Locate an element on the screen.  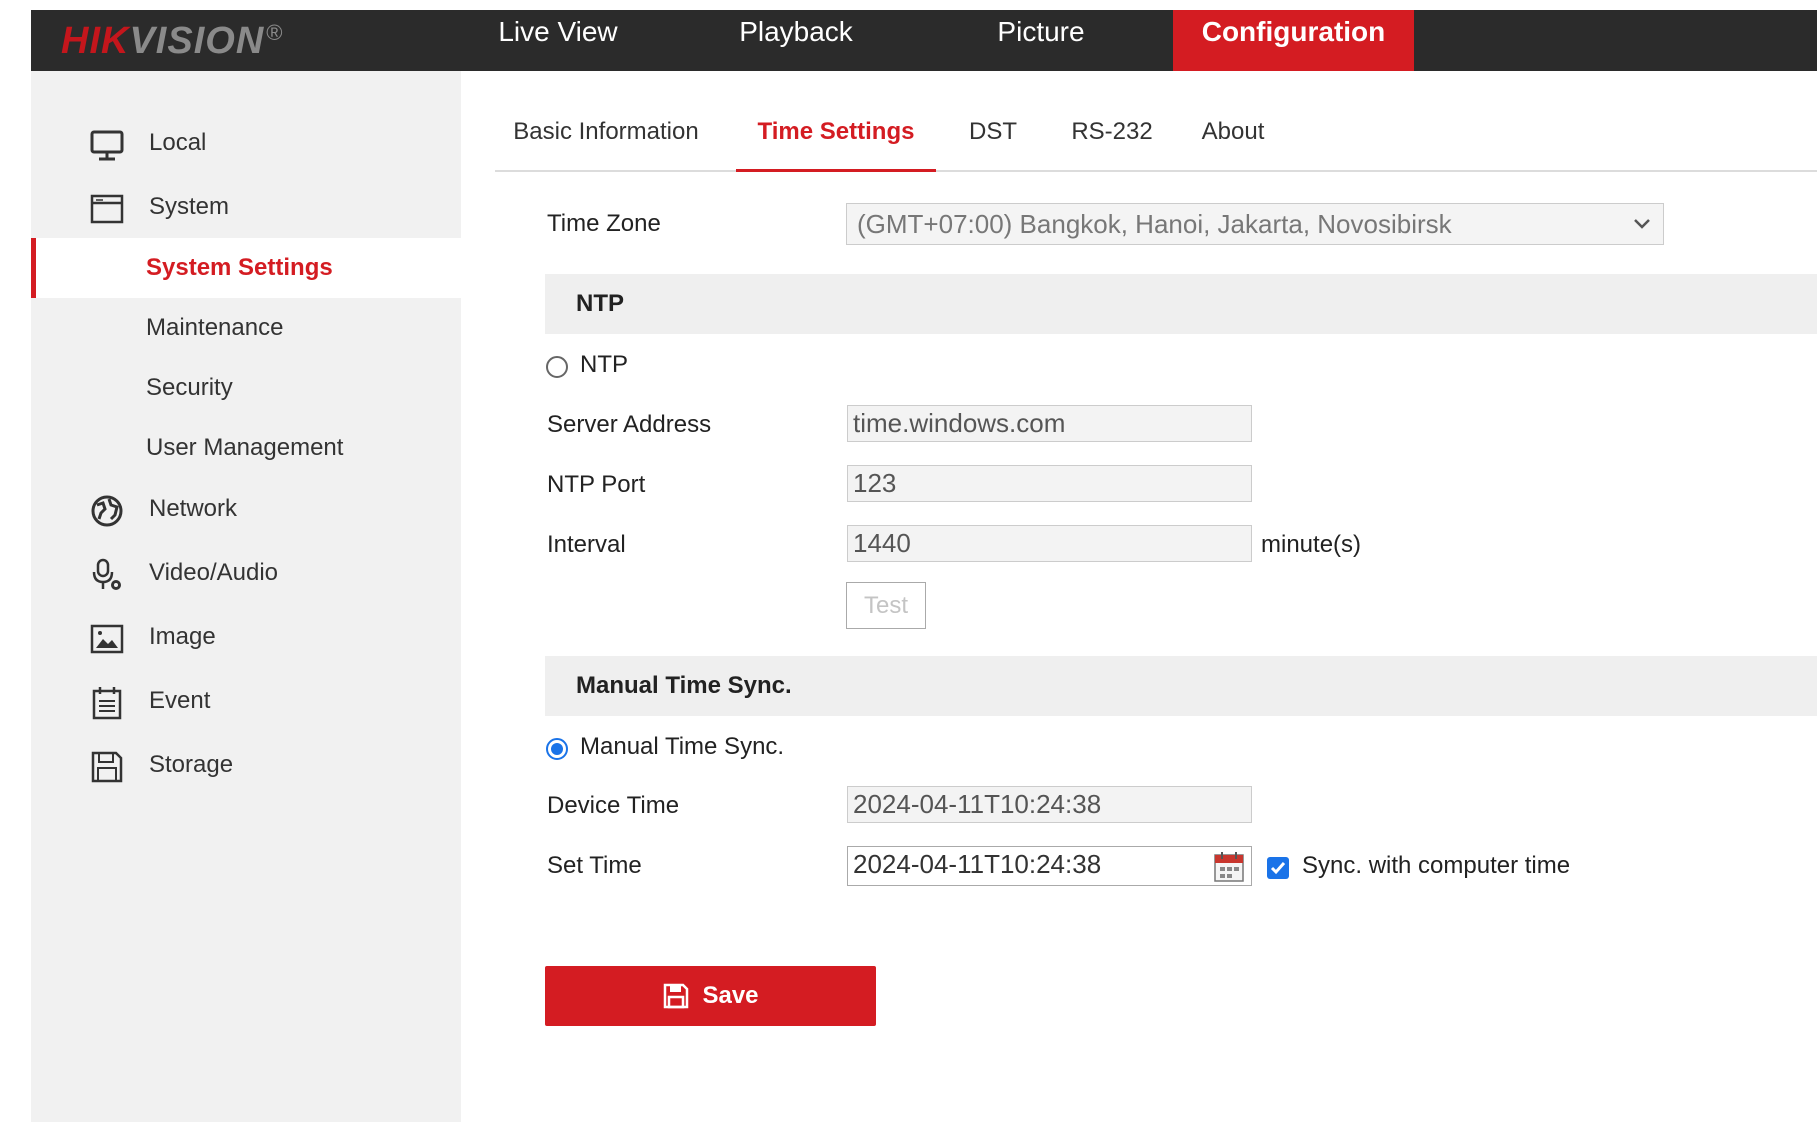
chevron-down-icon is located at coordinates (1642, 224).